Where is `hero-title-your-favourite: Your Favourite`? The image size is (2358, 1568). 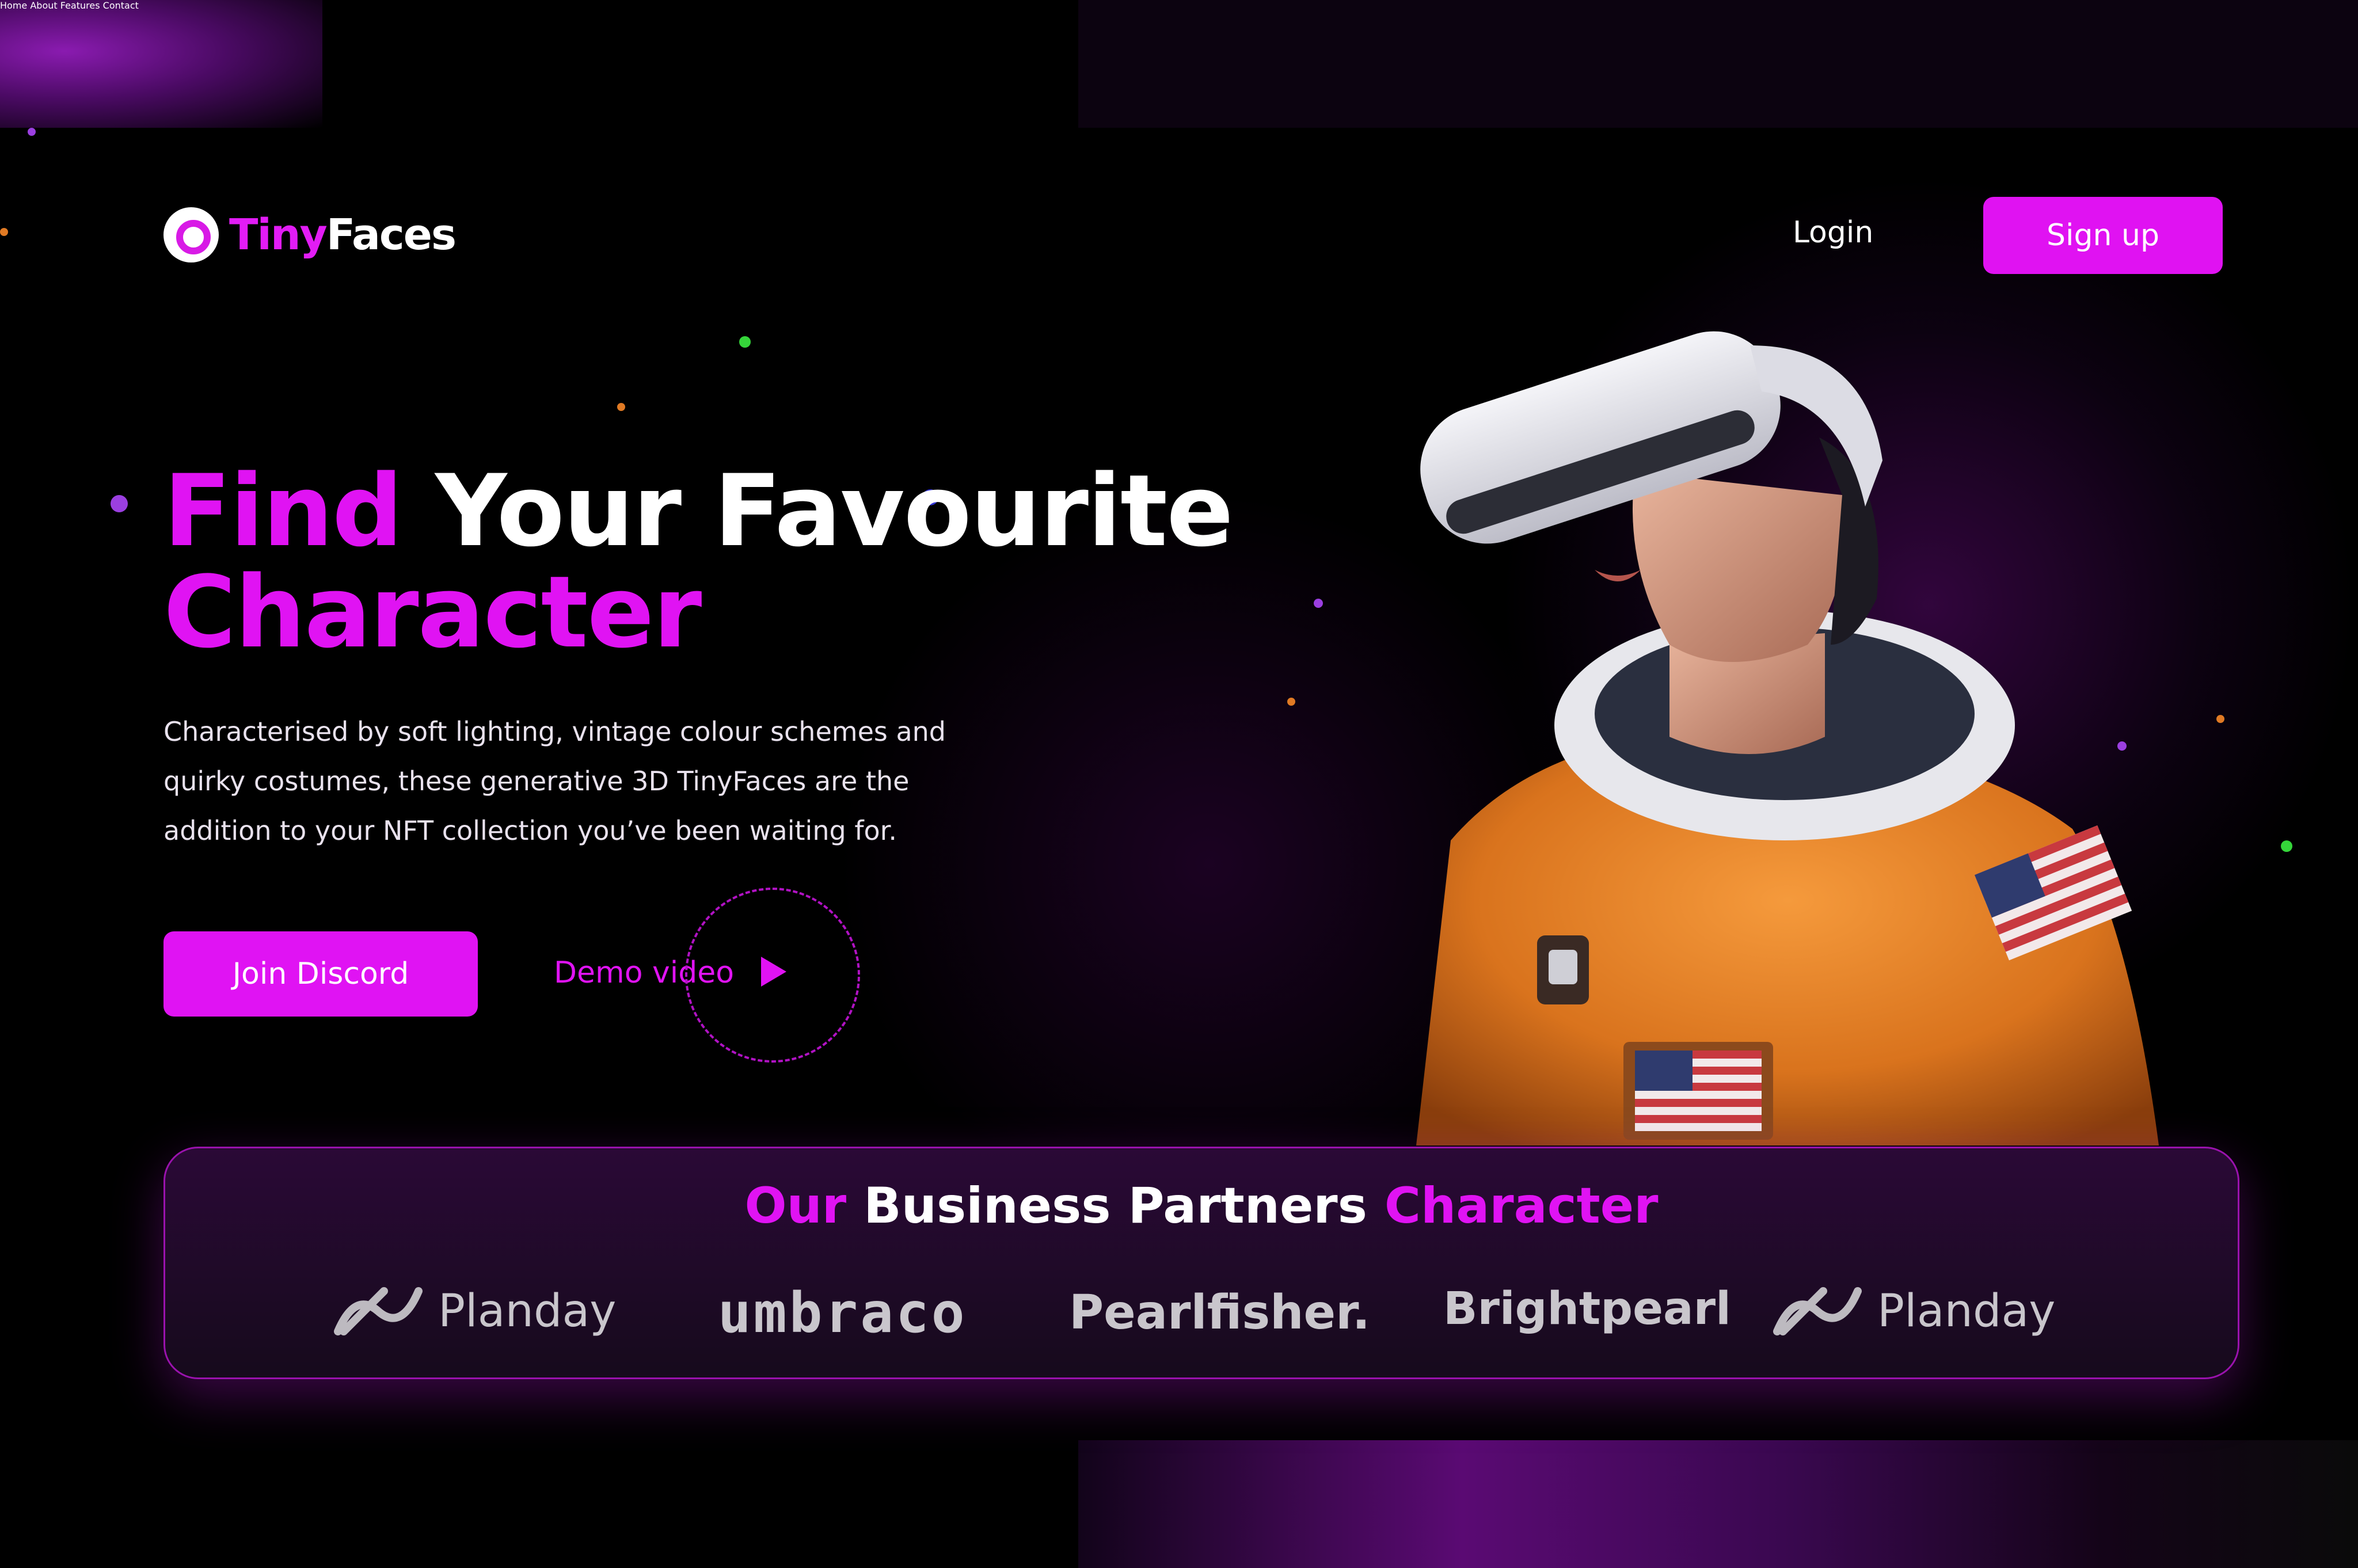
hero-title-your-favourite: Your Favourite is located at coordinates (834, 511).